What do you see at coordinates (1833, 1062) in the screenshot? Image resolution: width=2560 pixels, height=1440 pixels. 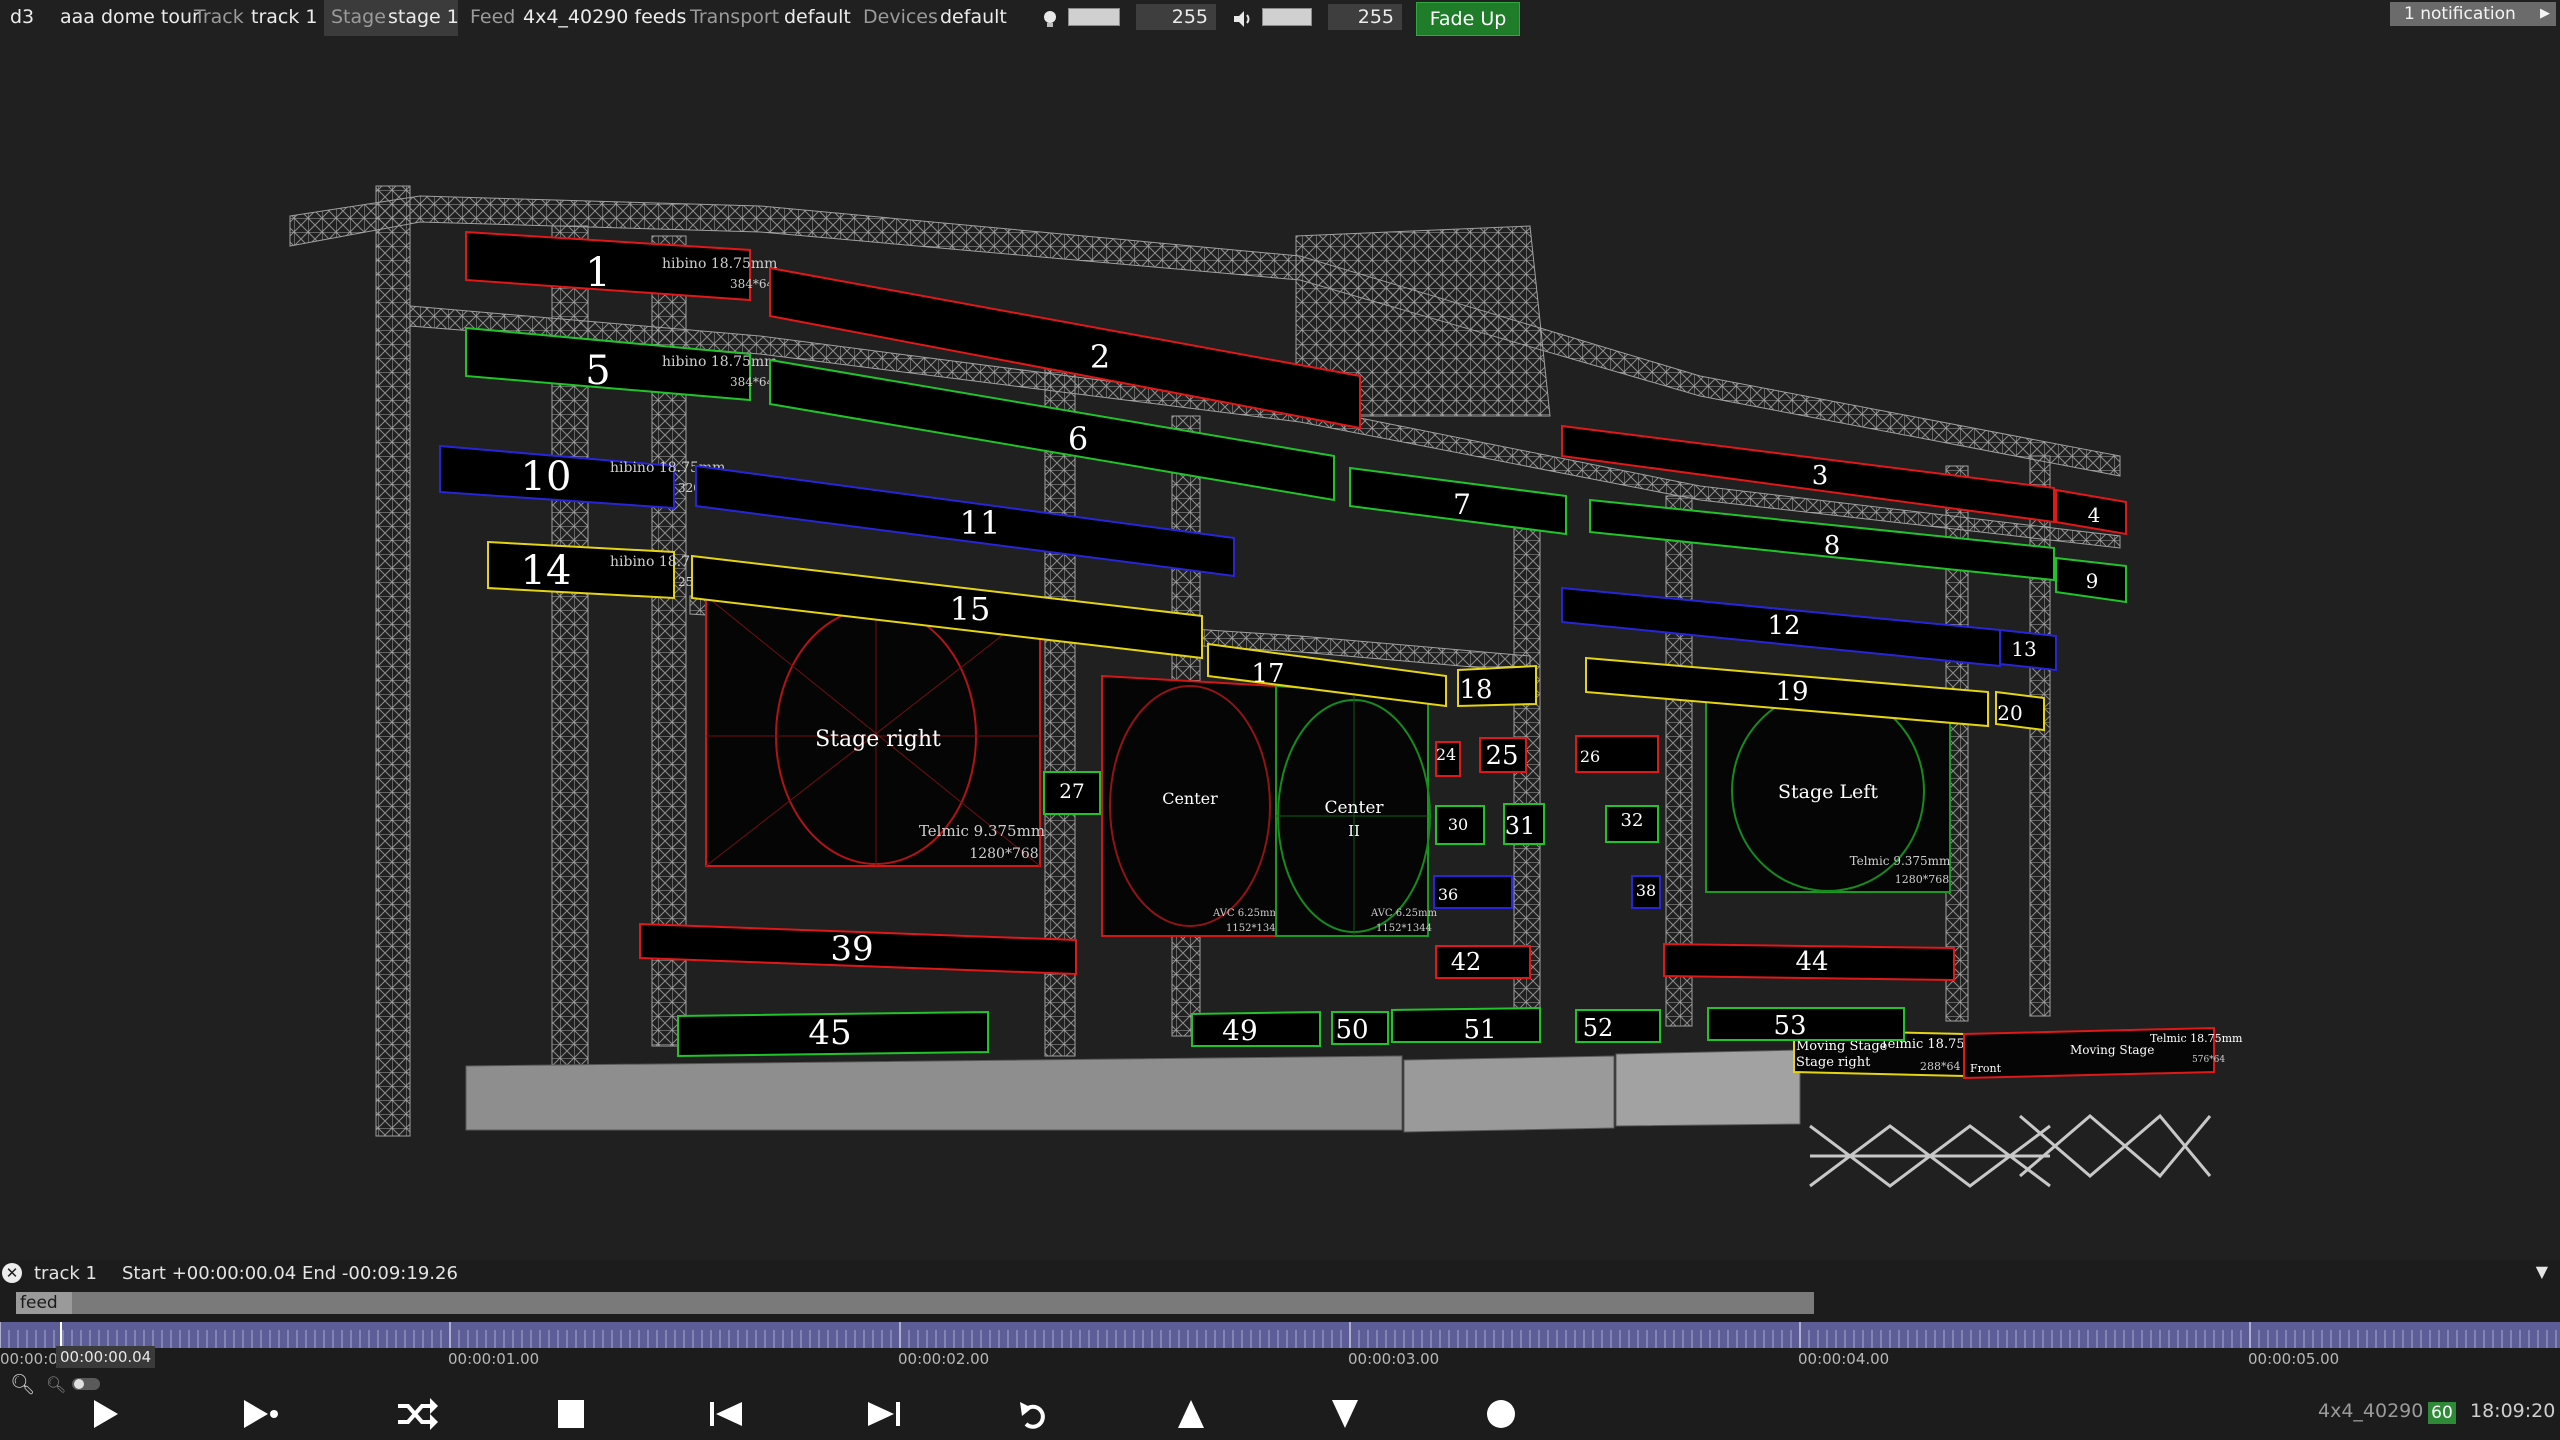 I see `moving-right-label-2: Stage right` at bounding box center [1833, 1062].